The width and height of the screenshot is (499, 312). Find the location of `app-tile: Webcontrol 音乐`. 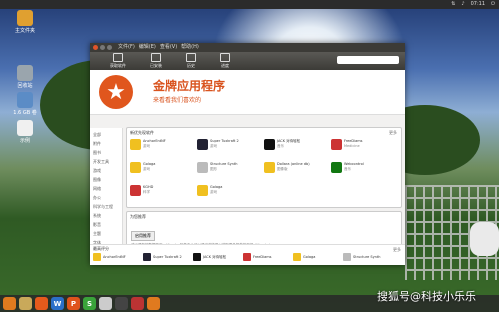

app-tile: Webcontrol 音乐 is located at coordinates (364, 172).